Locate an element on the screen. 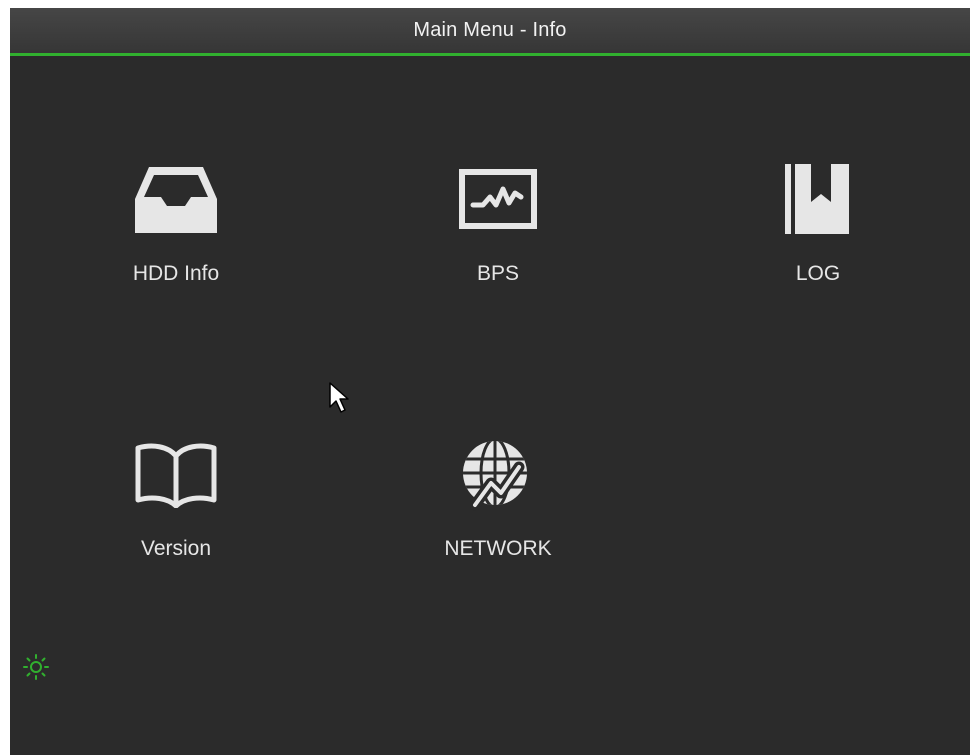 This screenshot has width=970, height=755. window-title: Main Menu - Info is located at coordinates (490, 30).